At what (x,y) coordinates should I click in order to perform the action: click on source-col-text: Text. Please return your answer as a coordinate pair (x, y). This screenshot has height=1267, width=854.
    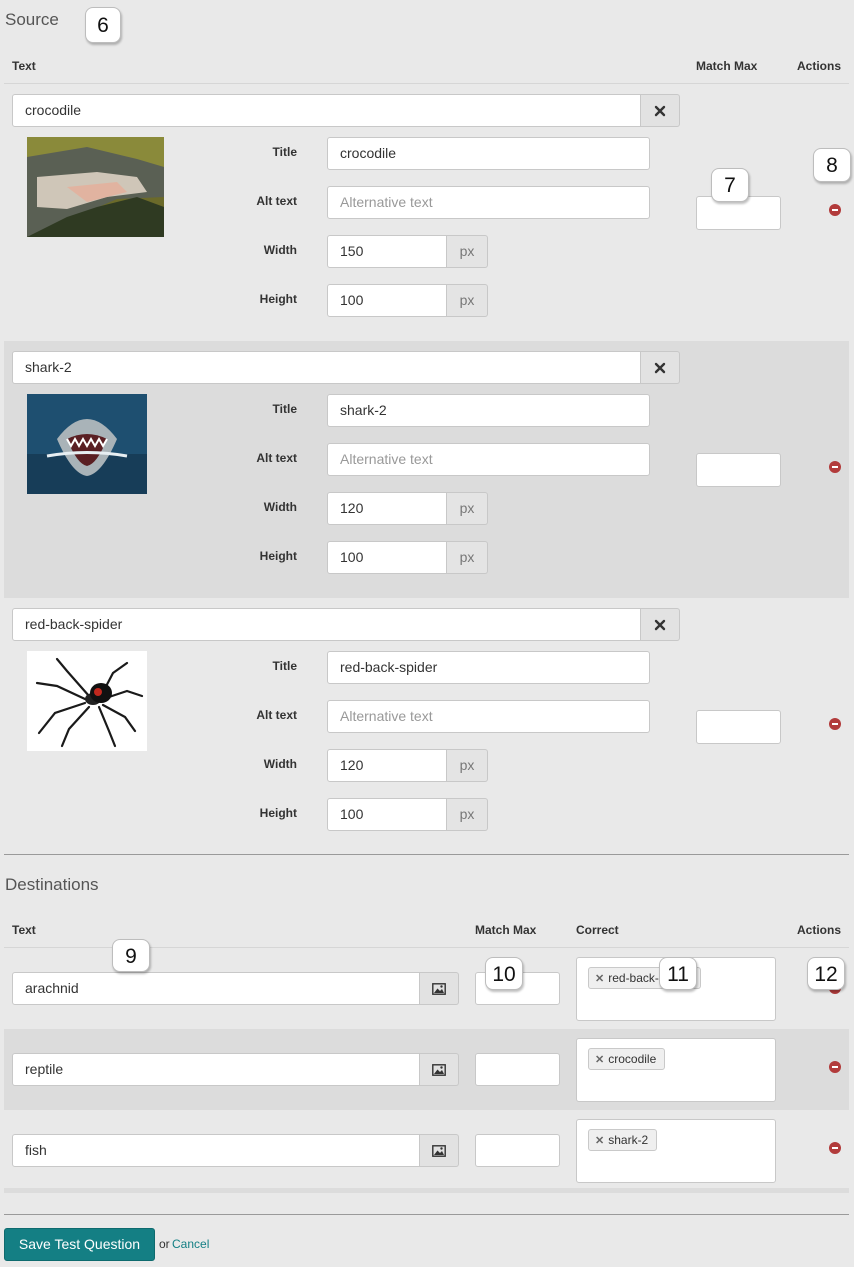
    Looking at the image, I should click on (24, 66).